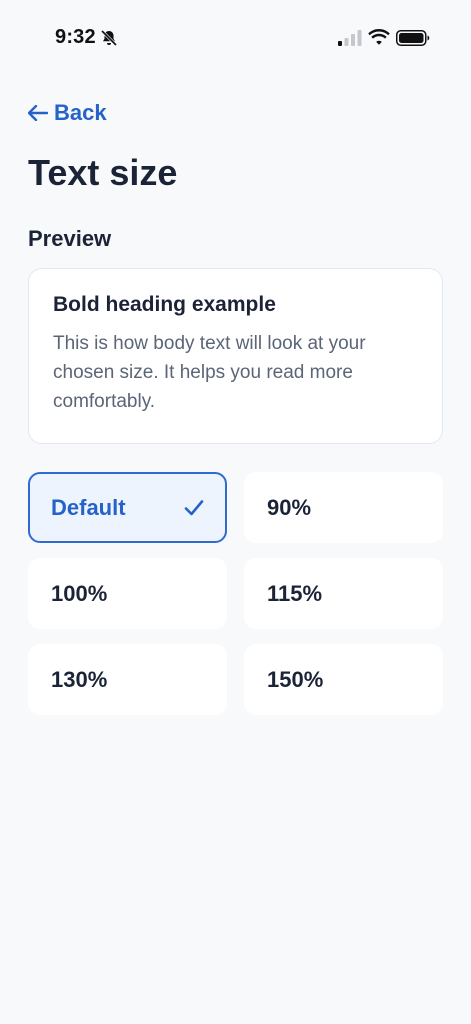 The width and height of the screenshot is (471, 1024). What do you see at coordinates (79, 593) in the screenshot?
I see `option-label: 100%` at bounding box center [79, 593].